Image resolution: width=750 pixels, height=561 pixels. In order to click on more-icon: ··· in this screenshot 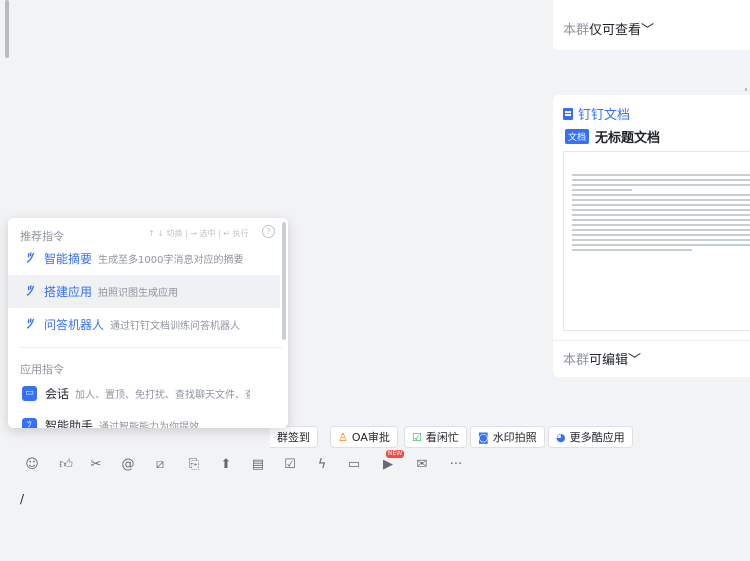, I will do `click(456, 465)`.